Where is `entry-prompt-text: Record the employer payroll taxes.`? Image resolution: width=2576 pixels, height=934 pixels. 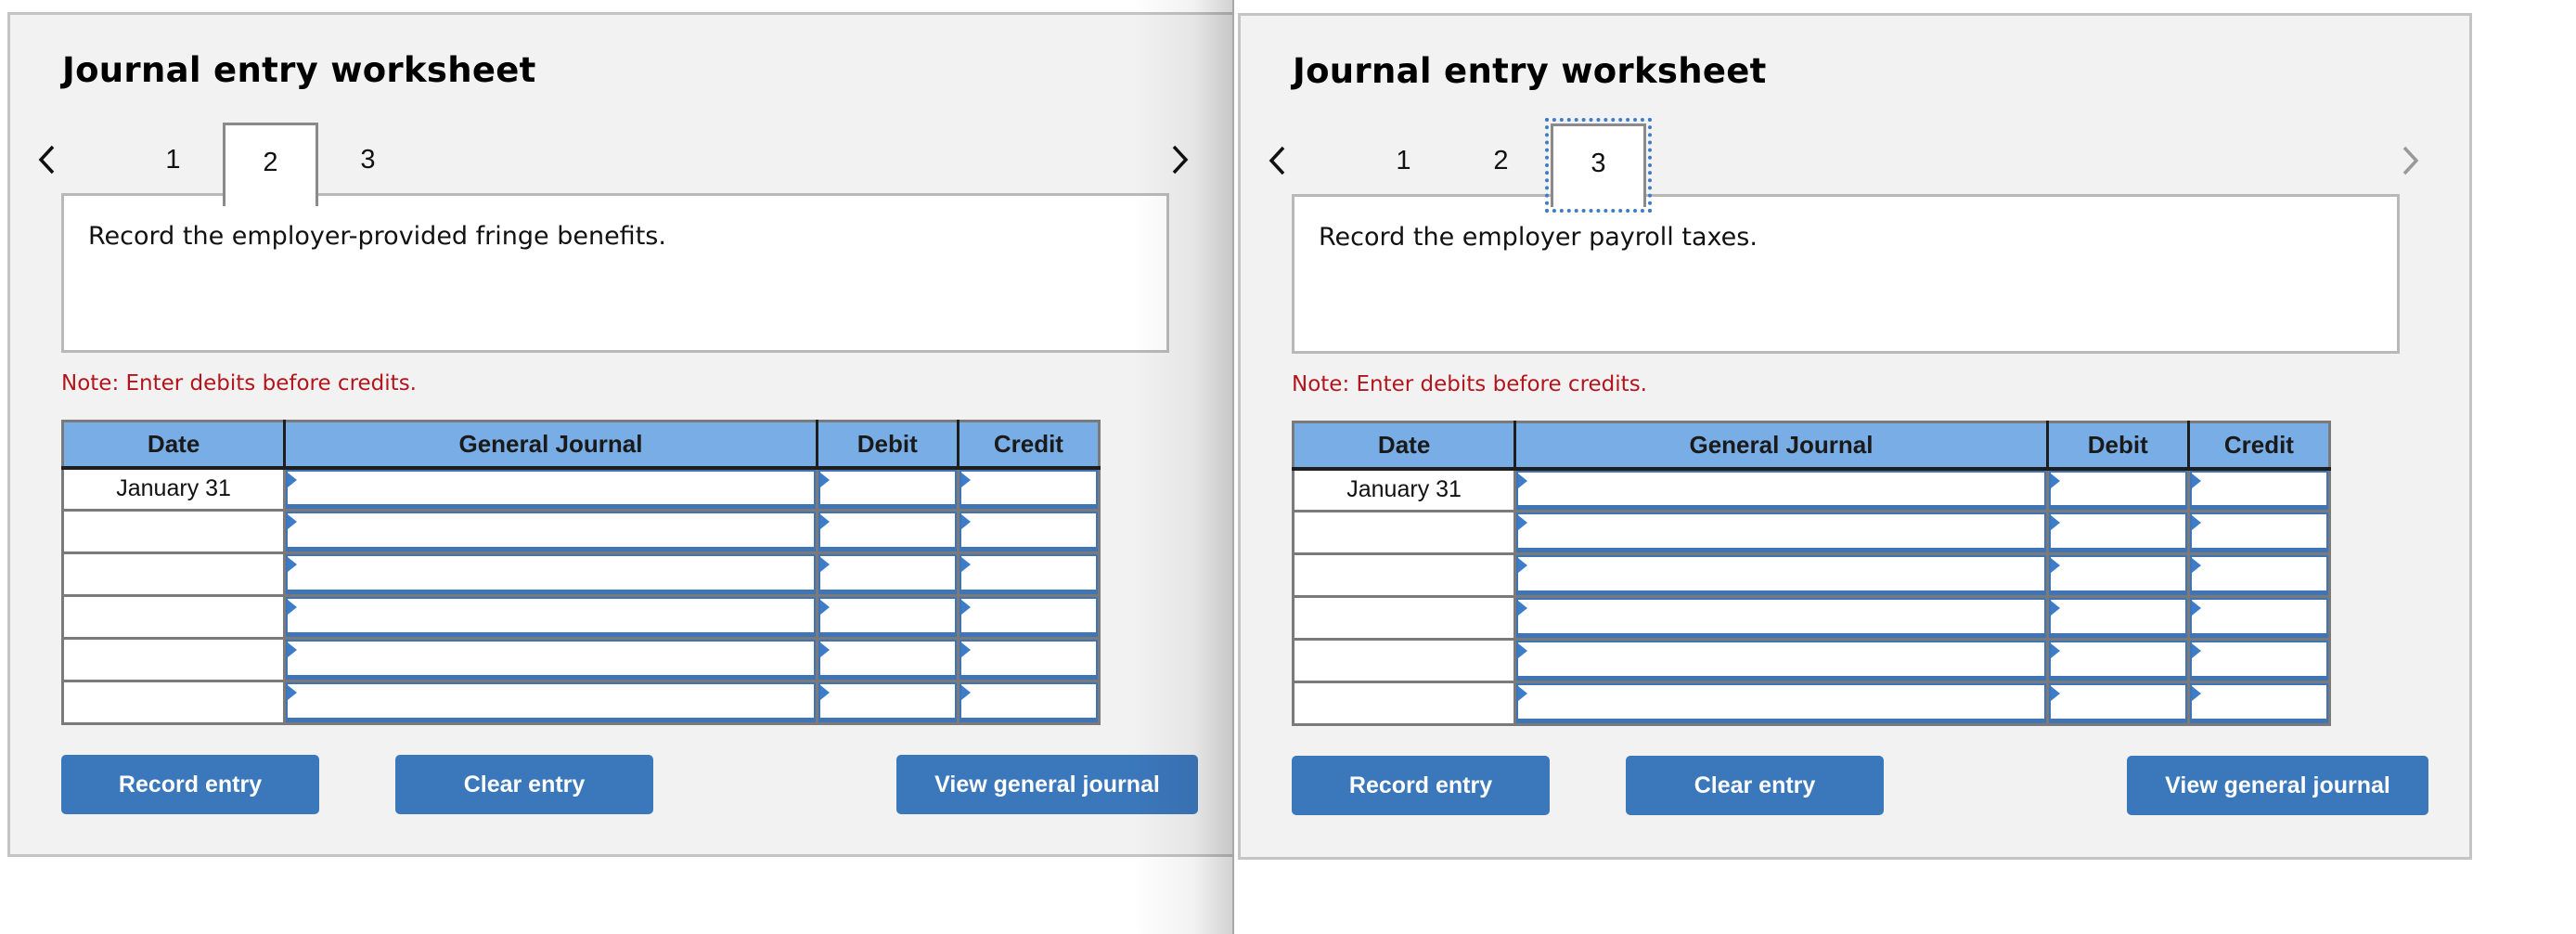 entry-prompt-text: Record the employer payroll taxes. is located at coordinates (1538, 237).